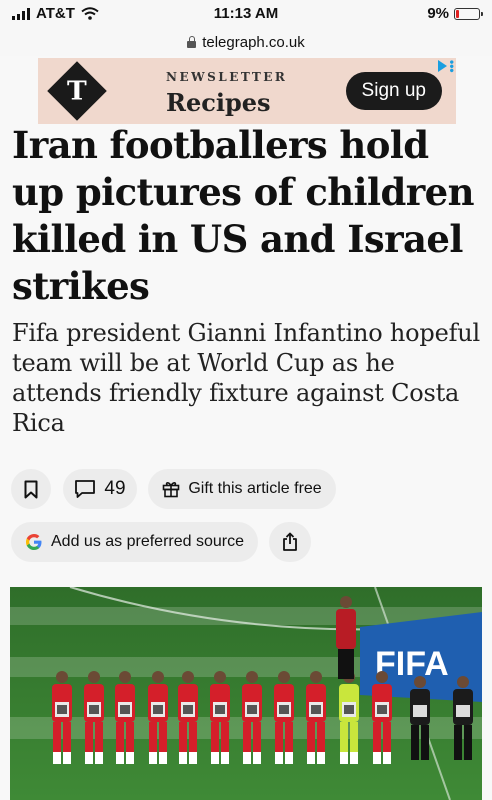 This screenshot has width=492, height=800. Describe the element at coordinates (255, 488) in the screenshot. I see `gift-label: Gift this article free` at that location.